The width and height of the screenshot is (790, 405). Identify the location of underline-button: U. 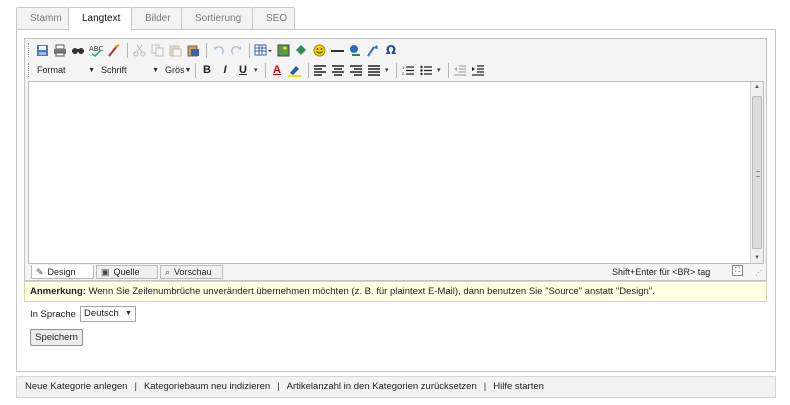
(243, 70).